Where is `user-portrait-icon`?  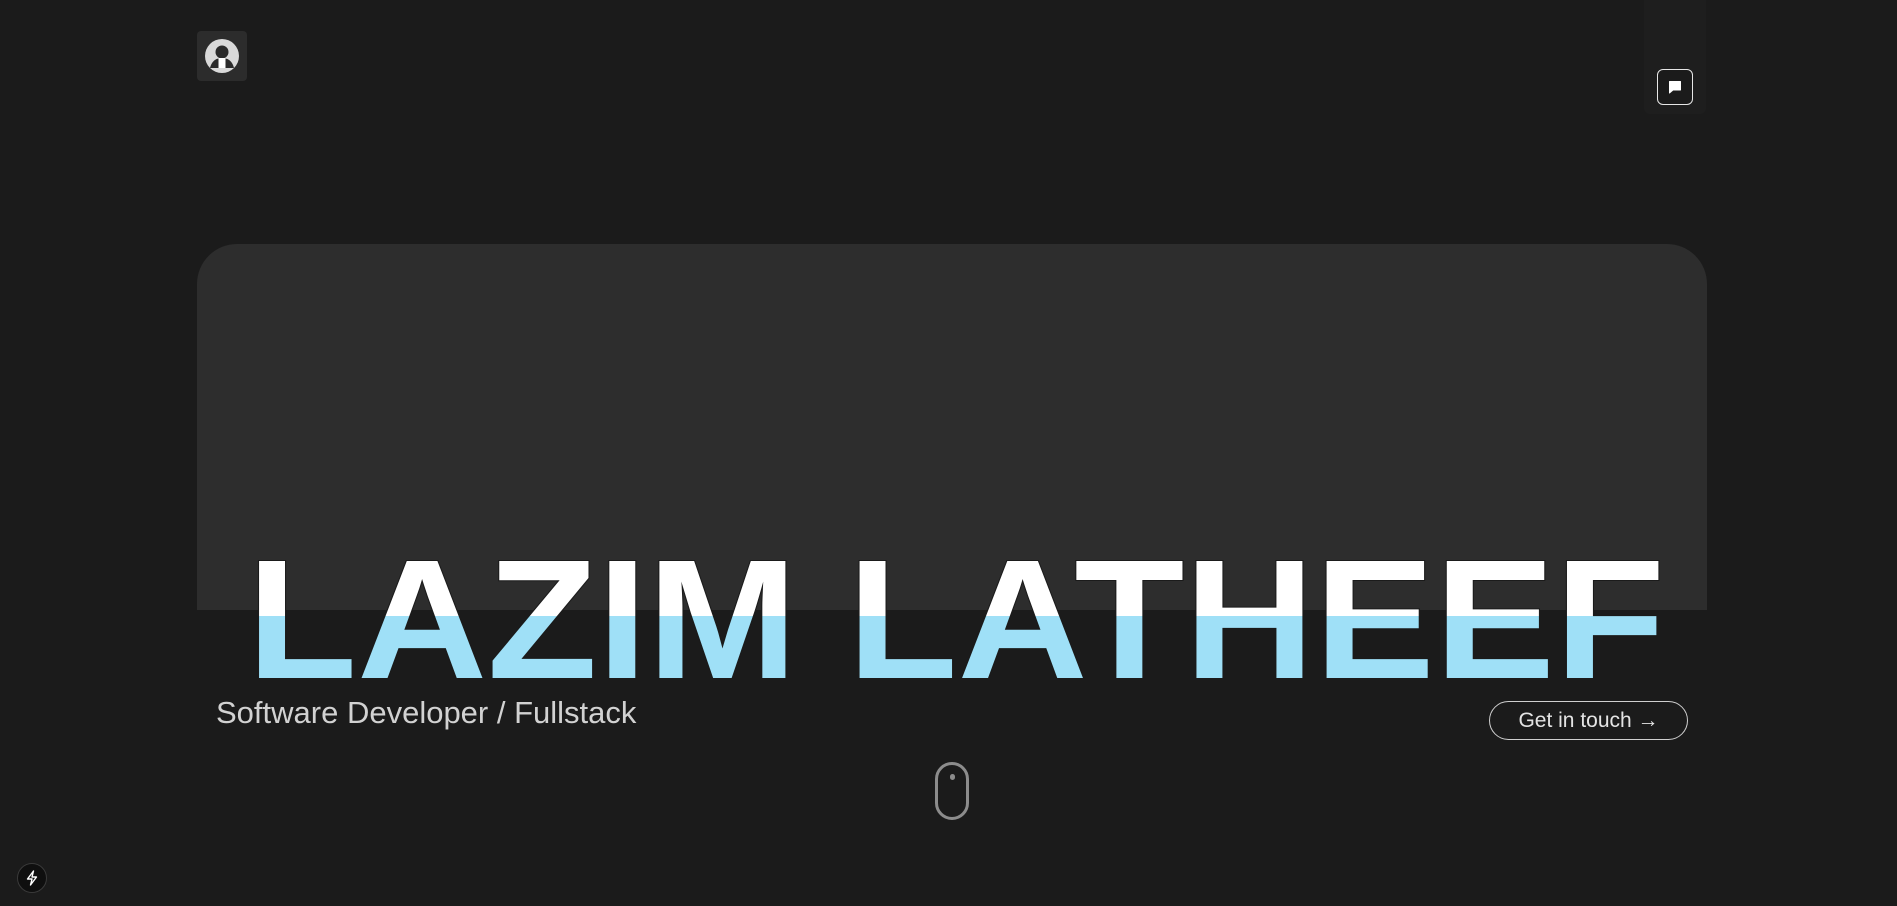
user-portrait-icon is located at coordinates (222, 56).